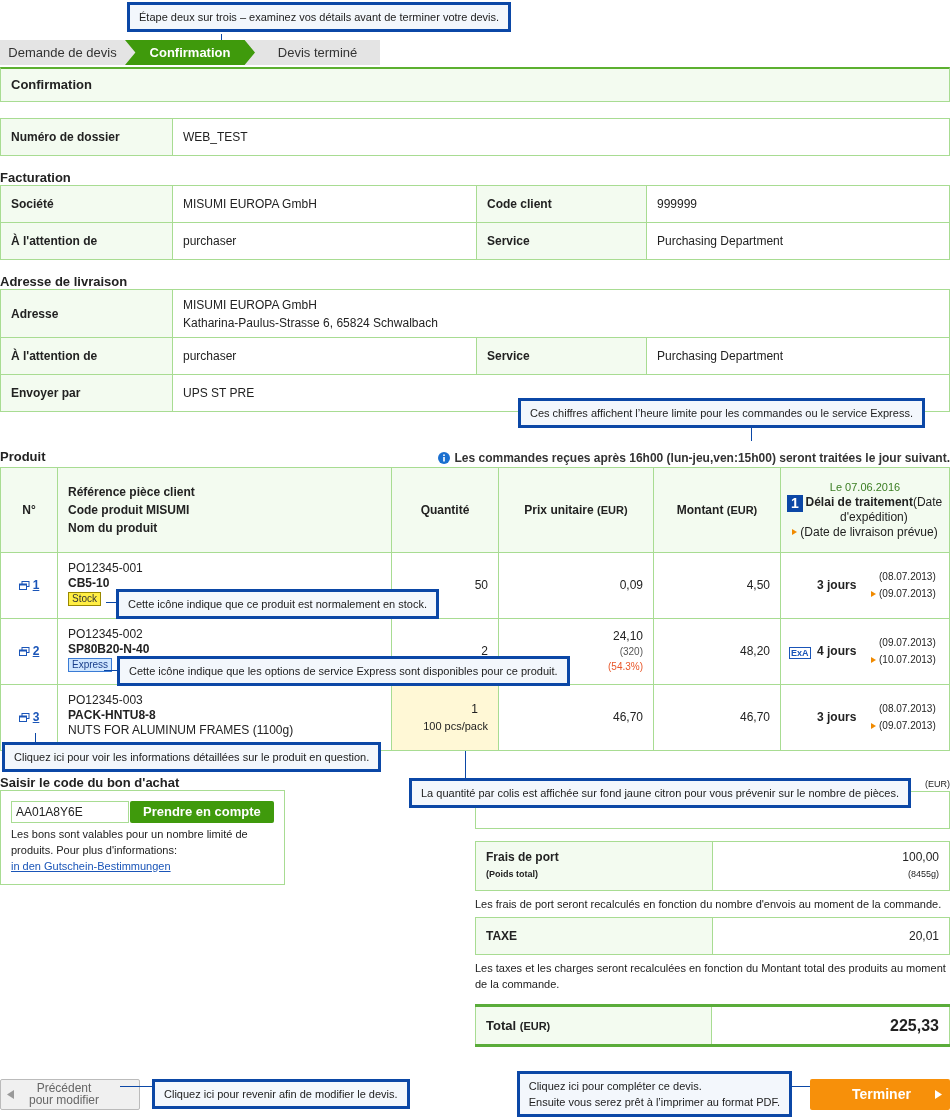 The width and height of the screenshot is (950, 1120). What do you see at coordinates (711, 976) in the screenshot?
I see `tax-note: Les taxes et les charges seront recalculées en fonction du Montant total des produits au moment de la commande.` at bounding box center [711, 976].